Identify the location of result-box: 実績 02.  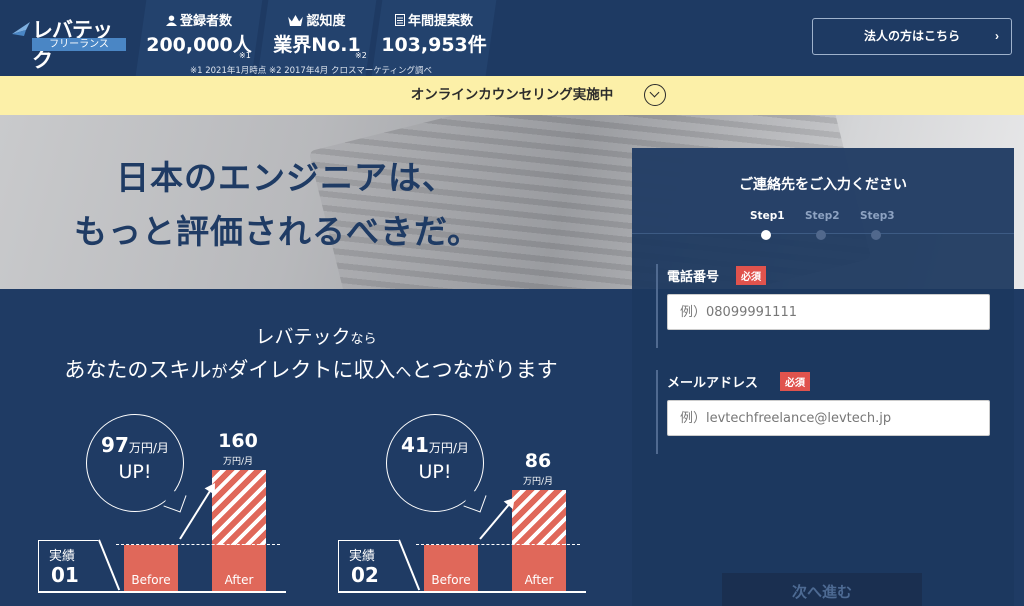
(368, 566).